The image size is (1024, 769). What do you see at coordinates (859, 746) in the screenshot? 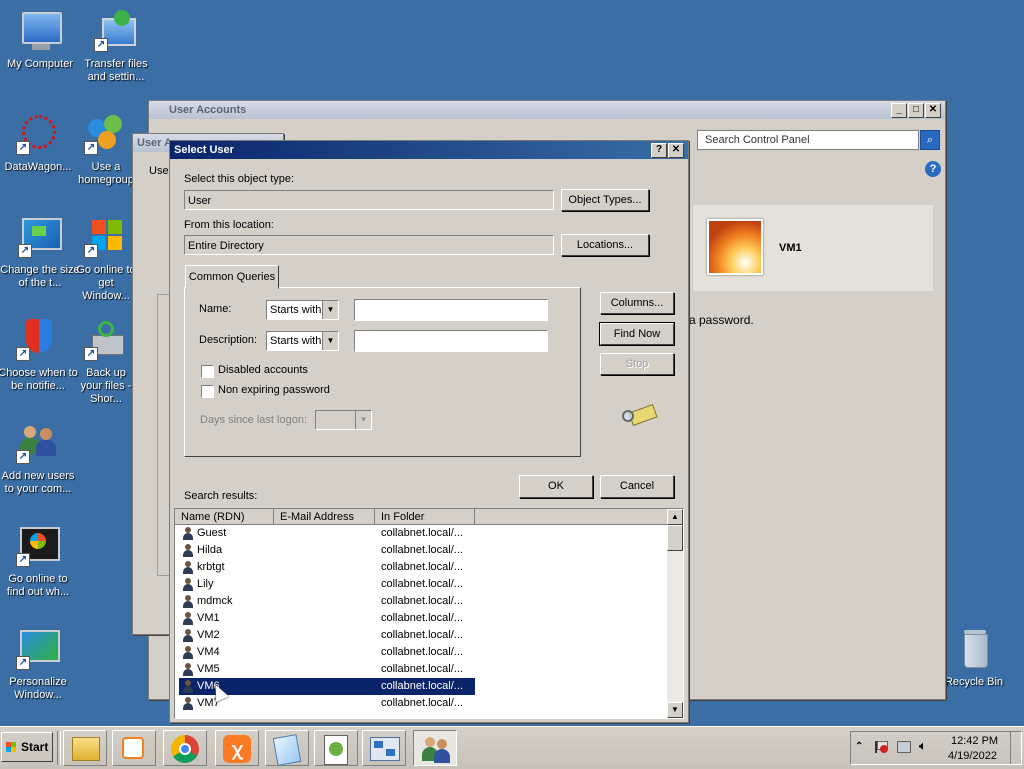
I see `show-hidden-icons-icon: ⌃` at bounding box center [859, 746].